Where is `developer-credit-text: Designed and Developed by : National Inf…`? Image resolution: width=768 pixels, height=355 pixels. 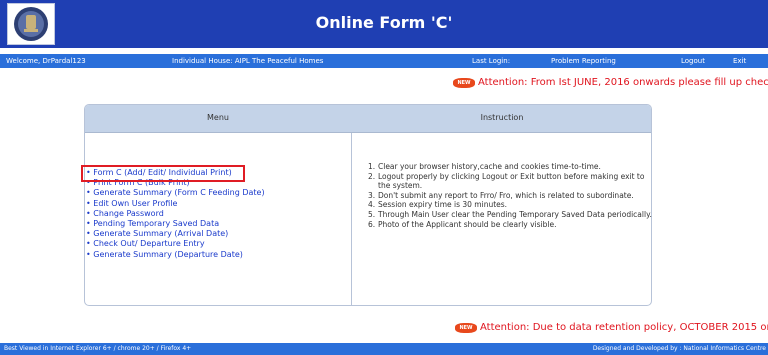
developer-credit-text: Designed and Developed by : National Inf… is located at coordinates (679, 348).